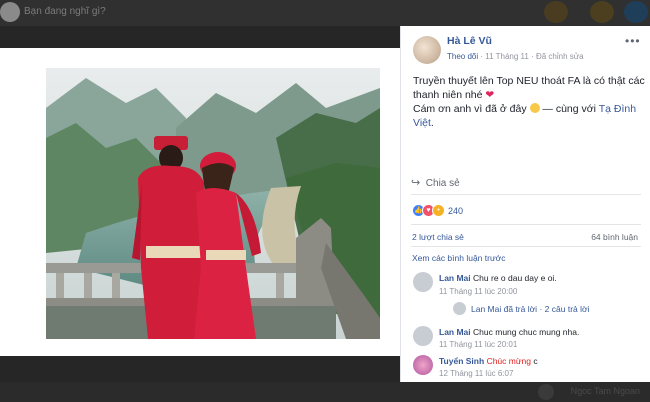 This screenshot has height=402, width=650. Describe the element at coordinates (636, 12) in the screenshot. I see `globe-icon` at that location.